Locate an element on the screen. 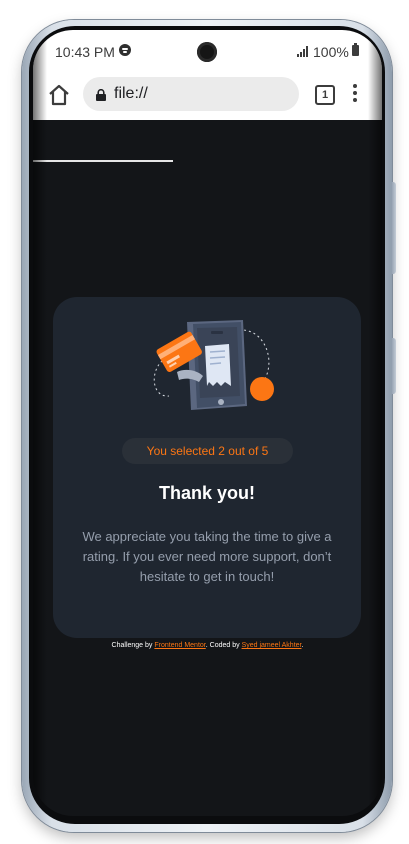 The width and height of the screenshot is (409, 844). selection-badge: You selected 2 out of 5 is located at coordinates (207, 451).